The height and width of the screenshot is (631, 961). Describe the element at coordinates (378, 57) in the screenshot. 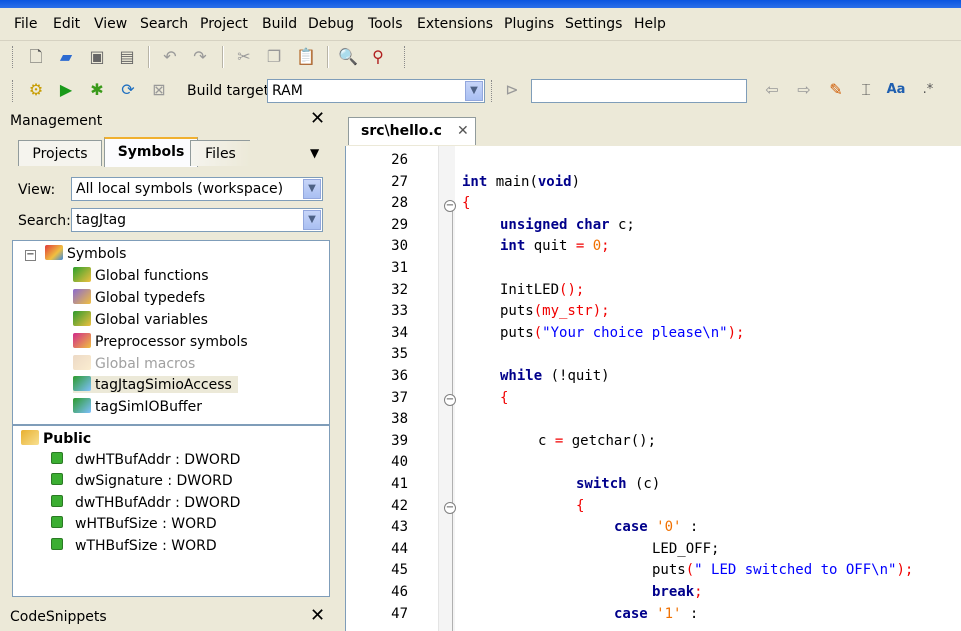

I see `replace-icon: ⚲` at that location.